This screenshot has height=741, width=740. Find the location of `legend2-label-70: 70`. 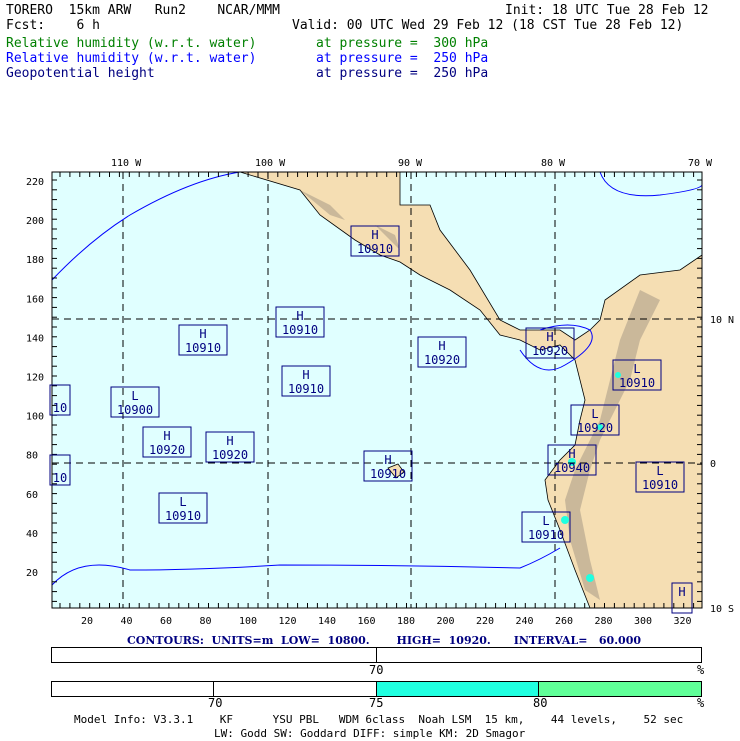

legend2-label-70: 70 is located at coordinates (215, 703).